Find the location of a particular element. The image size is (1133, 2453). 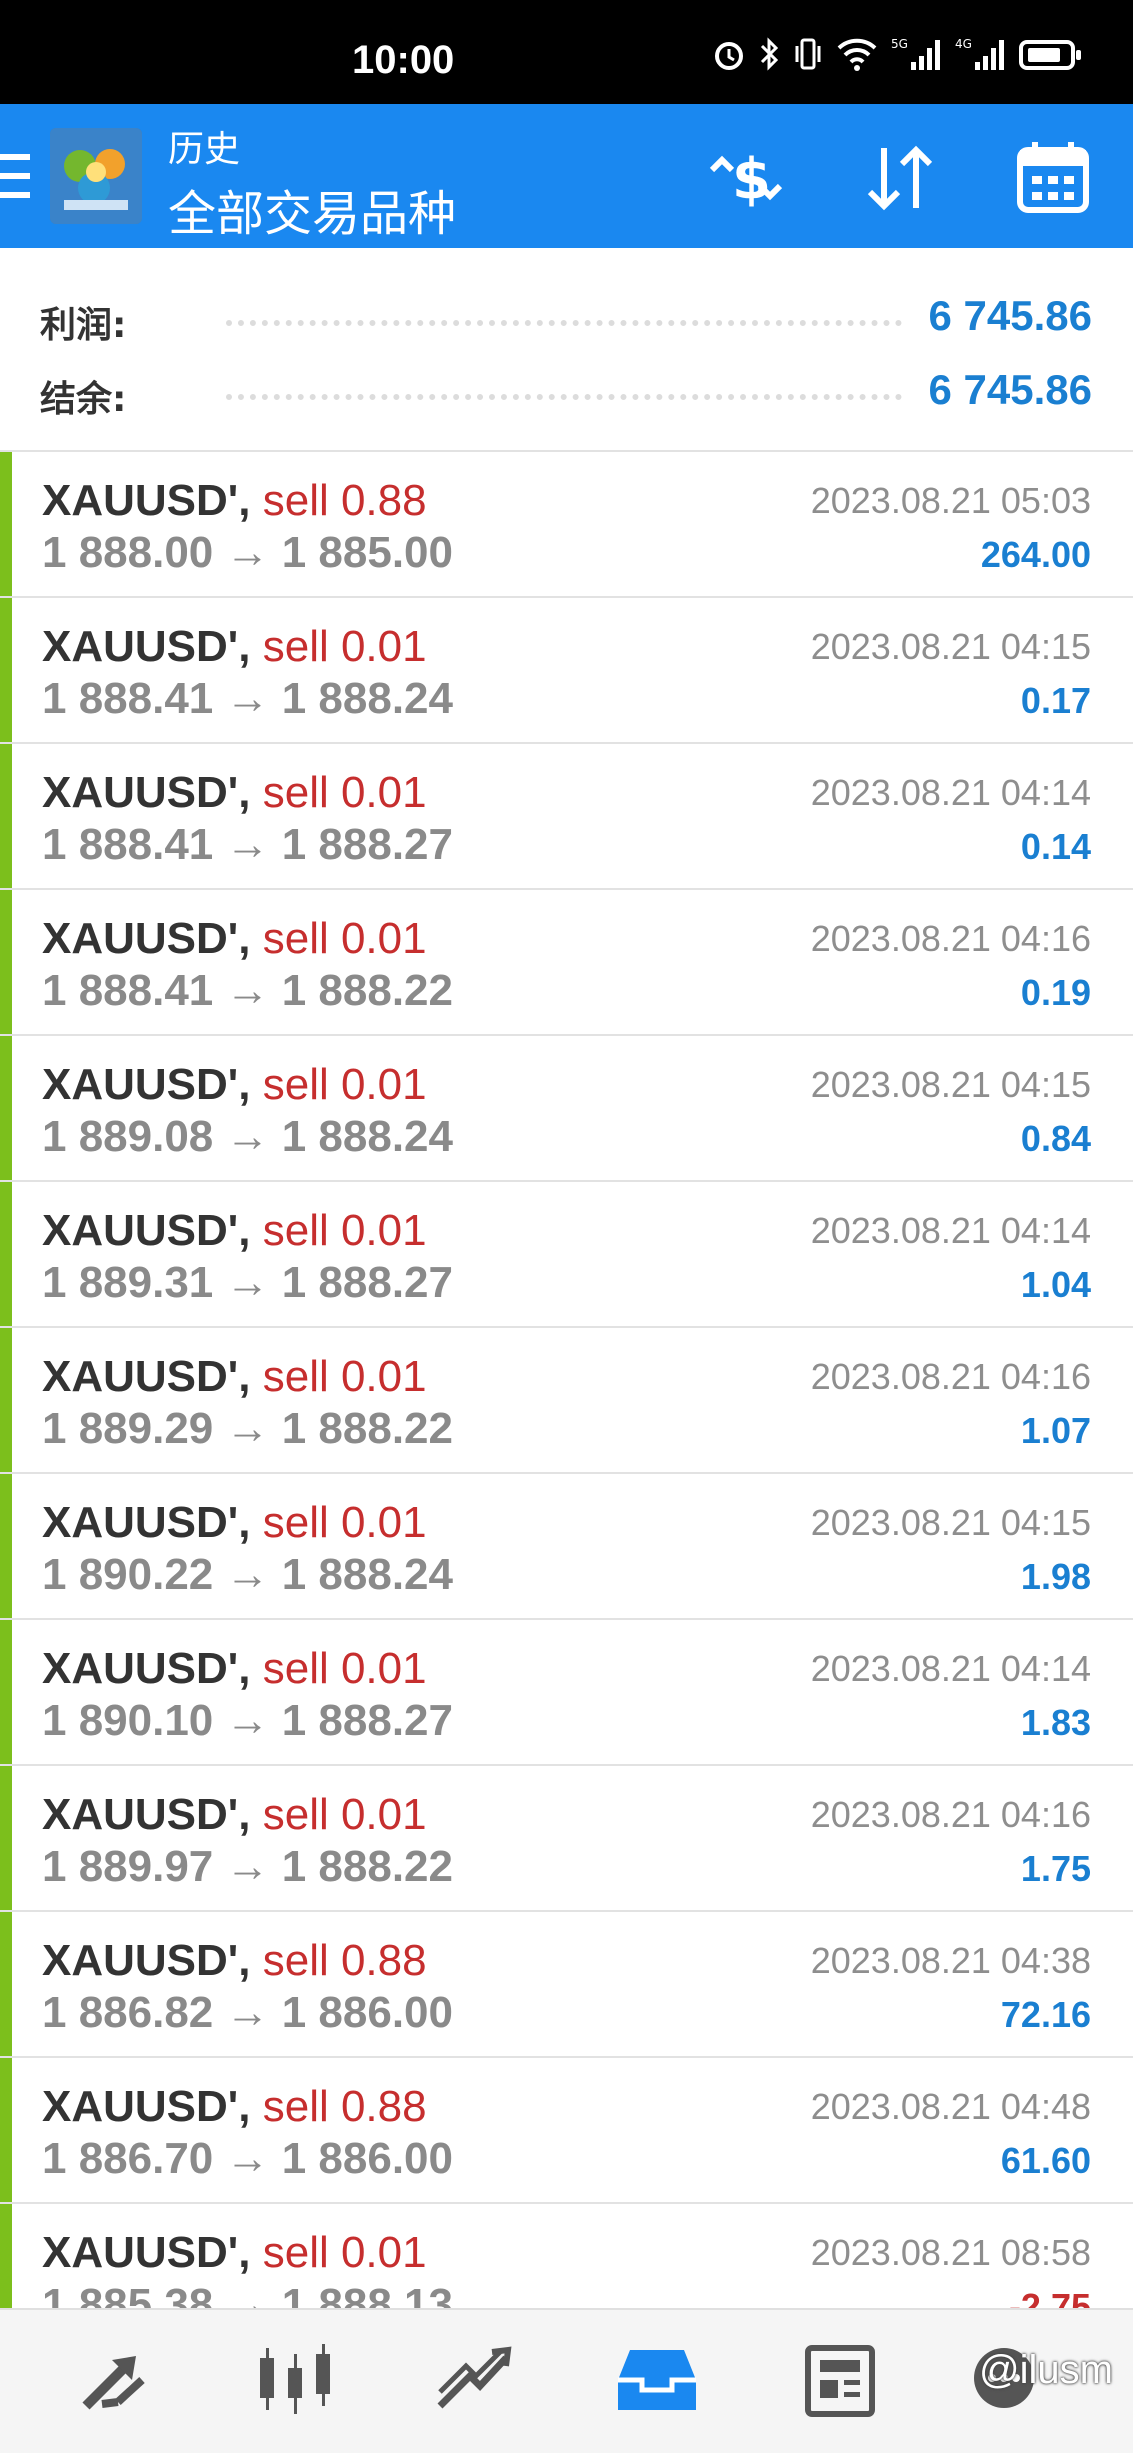

calendar-icon is located at coordinates (1054, 178).